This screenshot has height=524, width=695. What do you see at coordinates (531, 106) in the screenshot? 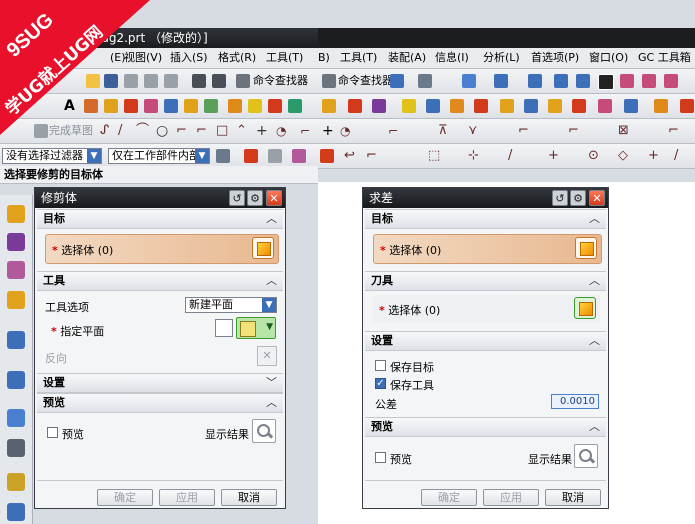
I see `feature-icon-i` at bounding box center [531, 106].